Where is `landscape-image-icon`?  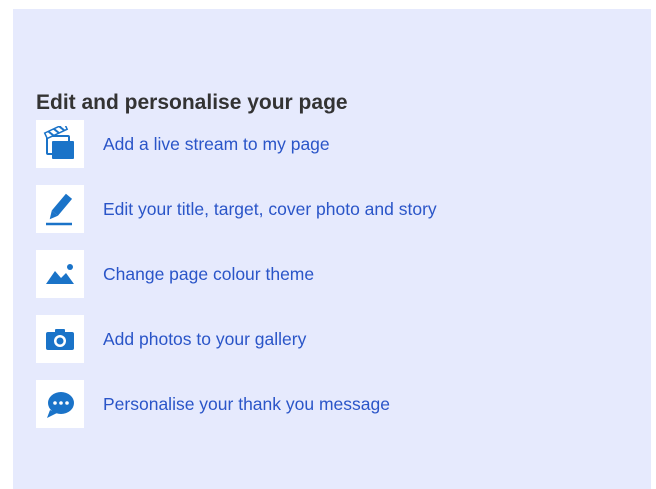
landscape-image-icon is located at coordinates (60, 274).